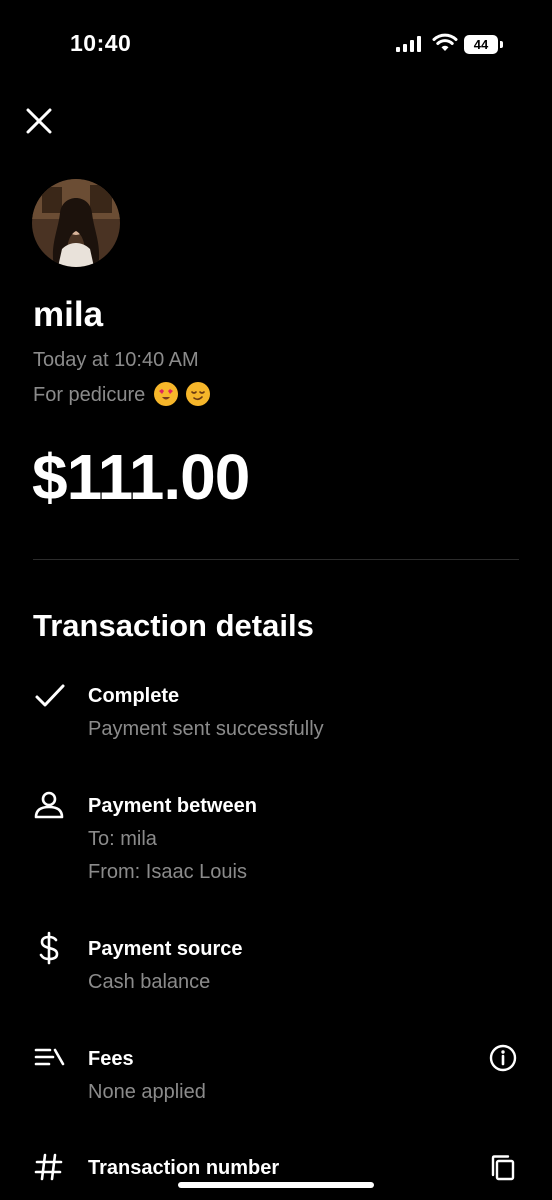 The height and width of the screenshot is (1200, 552). What do you see at coordinates (149, 982) in the screenshot?
I see `payment-source-value: Cash balance` at bounding box center [149, 982].